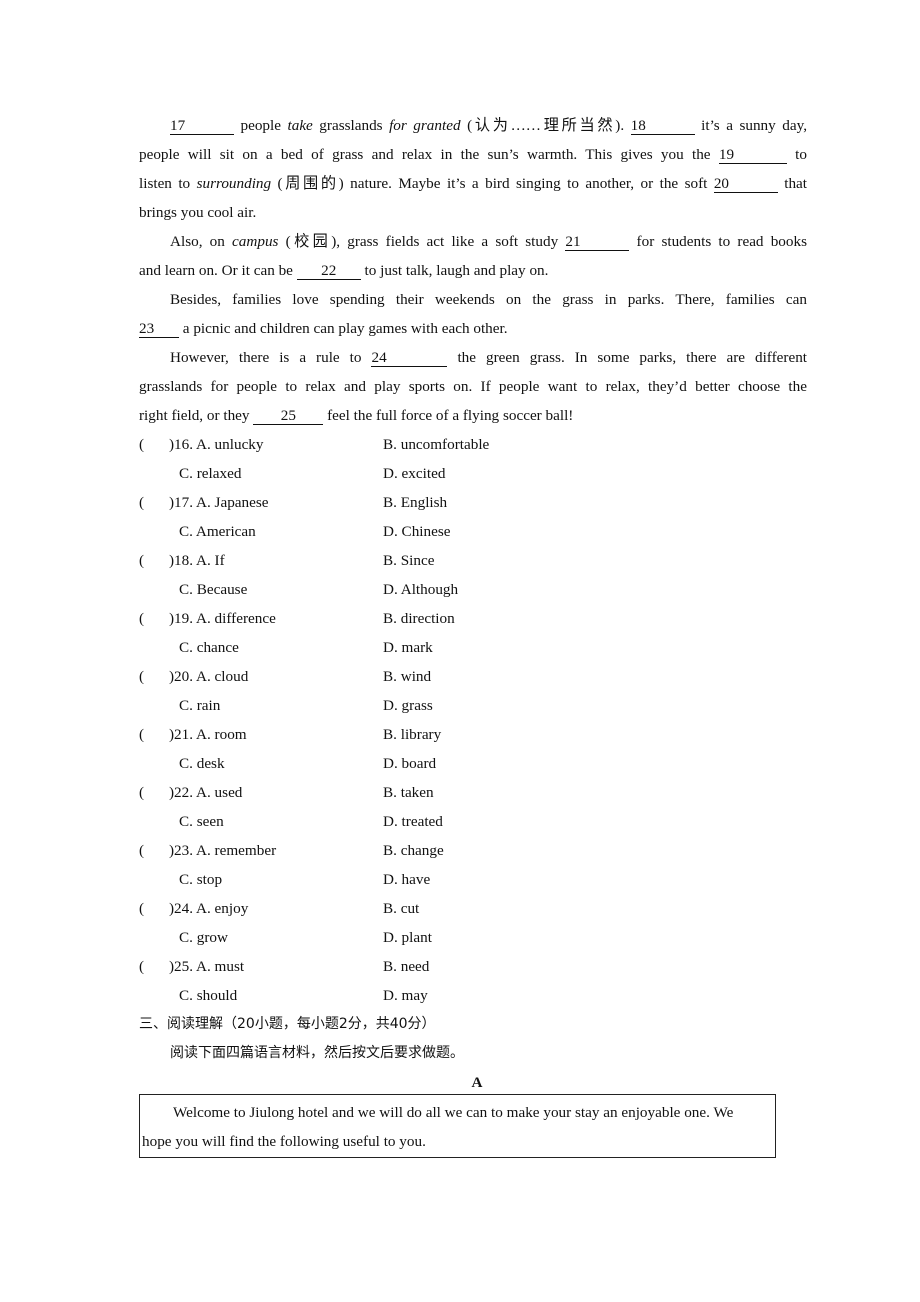  I want to click on option-d: D. board, so click(410, 763).